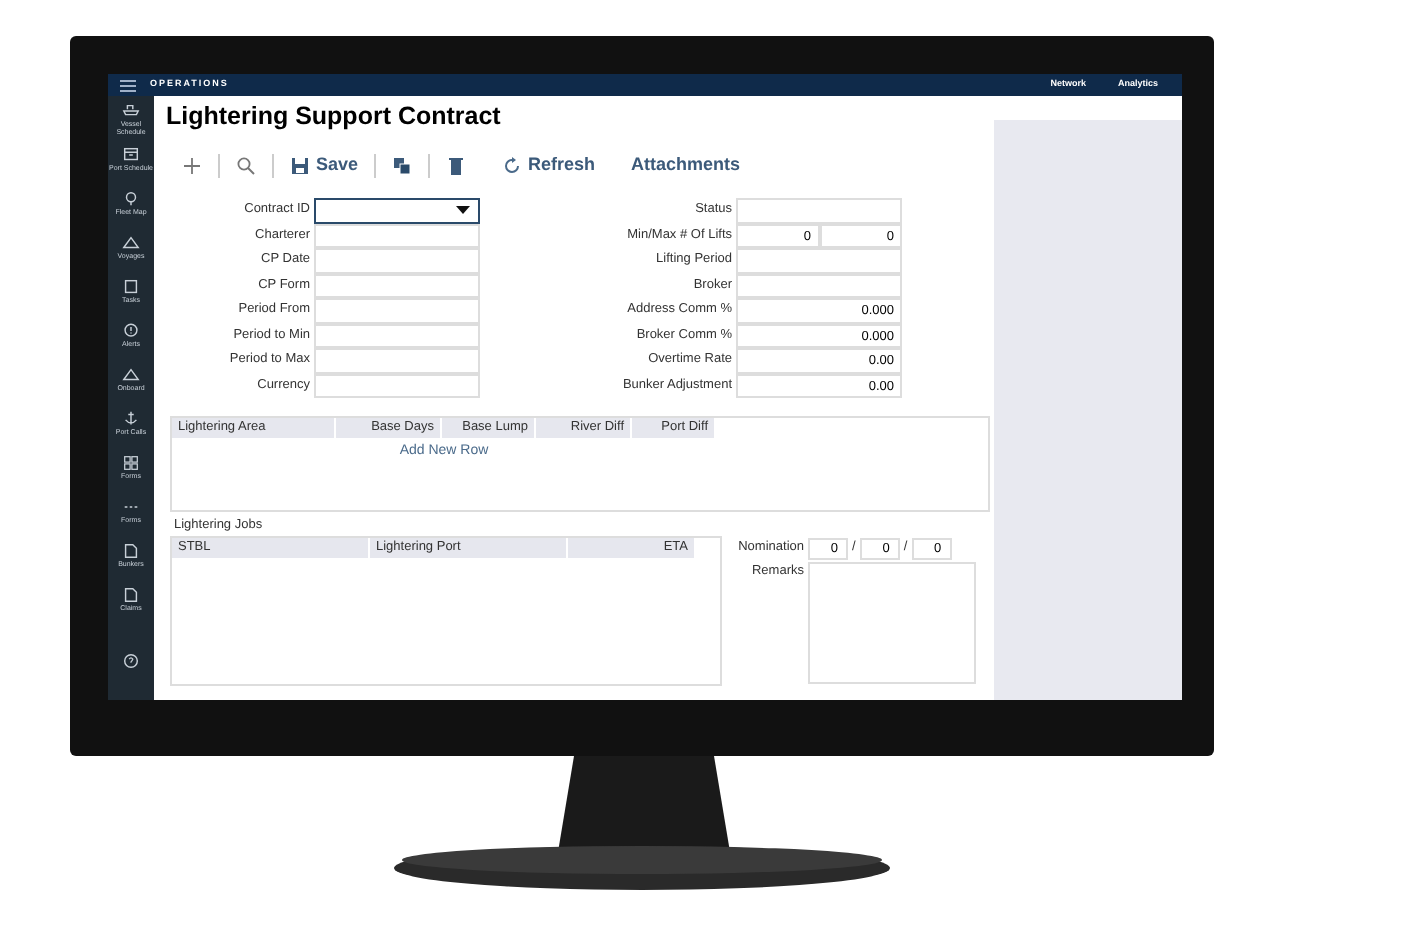  Describe the element at coordinates (300, 166) in the screenshot. I see `save-icon` at that location.